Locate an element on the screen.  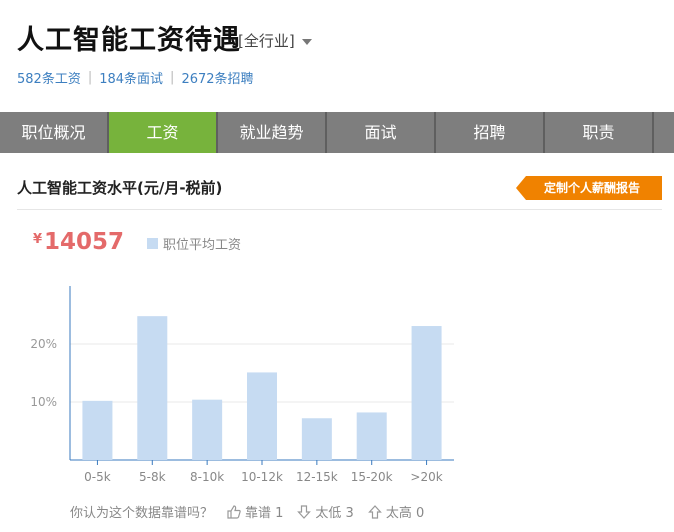
x-tick-label: 0-5k is located at coordinates (97, 477).